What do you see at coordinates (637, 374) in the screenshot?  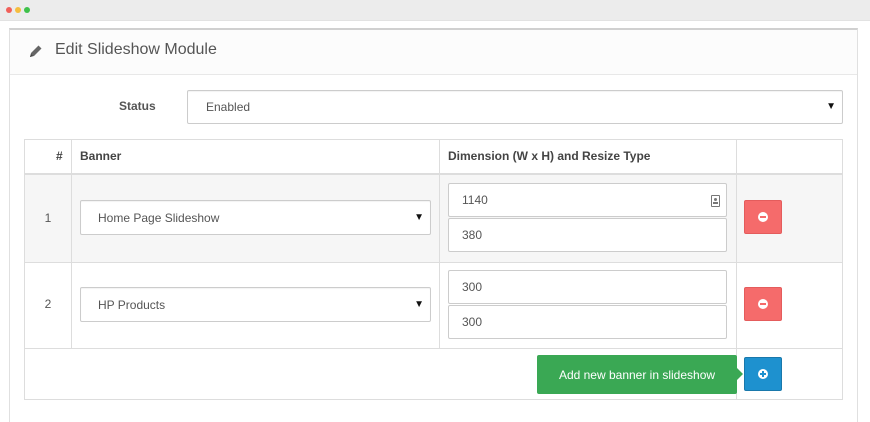 I see `tooltip-text: Add new banner in slideshow` at bounding box center [637, 374].